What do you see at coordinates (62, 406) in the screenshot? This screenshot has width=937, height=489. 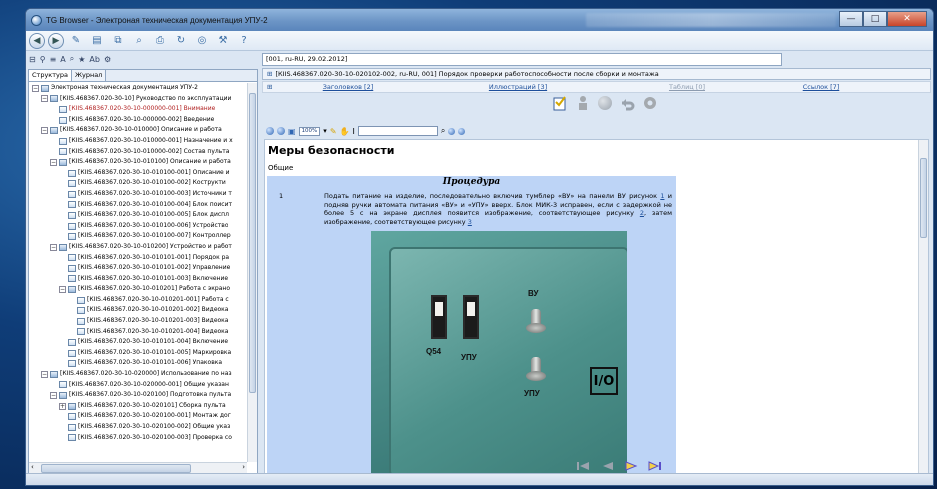 I see `expand-icon: +` at bounding box center [62, 406].